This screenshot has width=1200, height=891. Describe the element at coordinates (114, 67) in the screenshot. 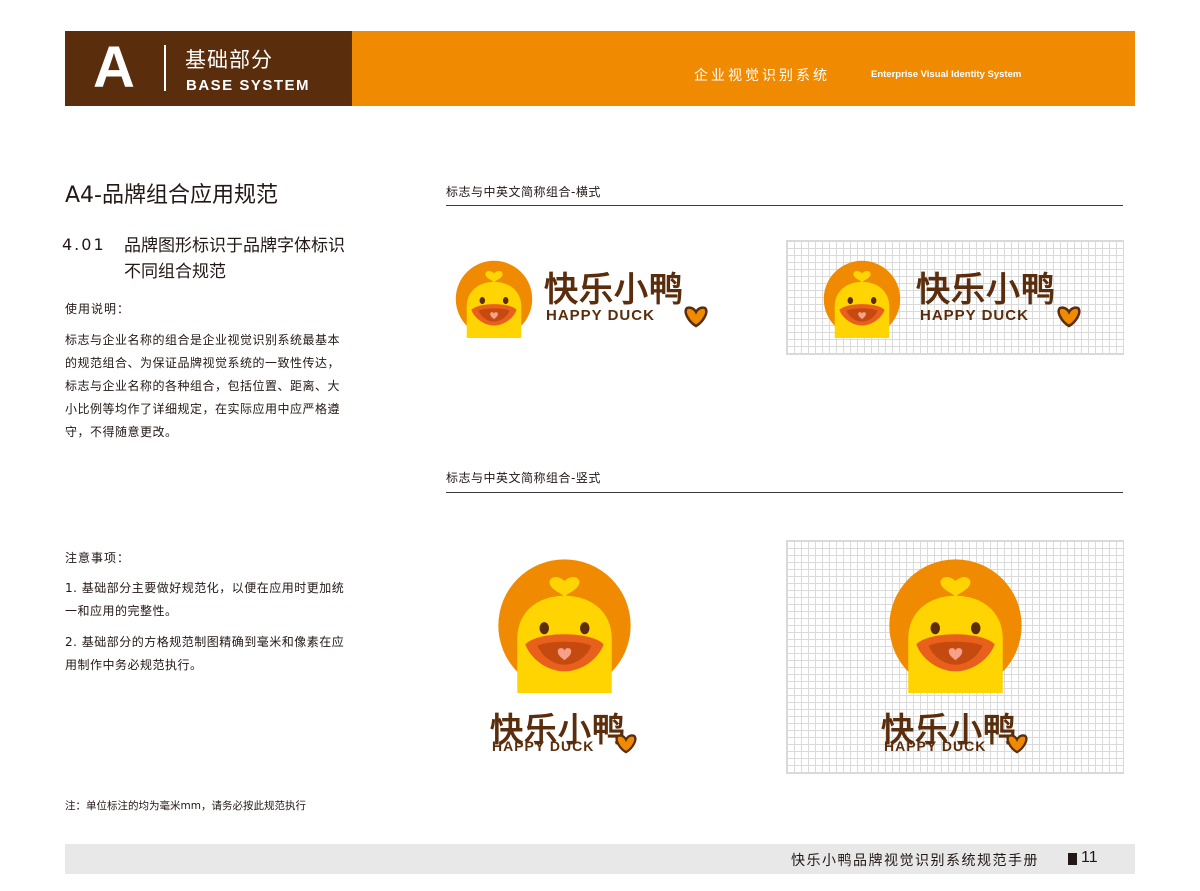

I see `section-letter: A` at that location.